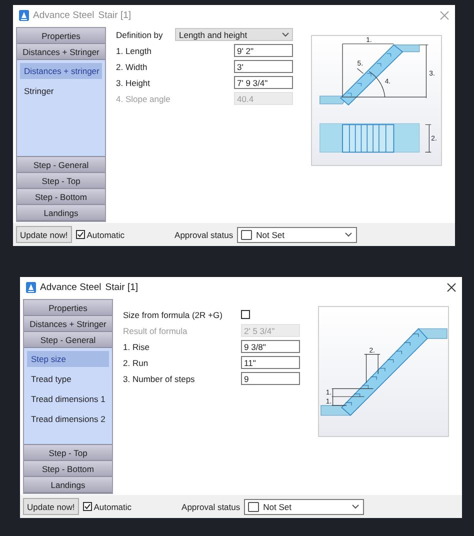 The width and height of the screenshot is (474, 536). Describe the element at coordinates (68, 379) in the screenshot. I see `nav-item: Tread type` at that location.